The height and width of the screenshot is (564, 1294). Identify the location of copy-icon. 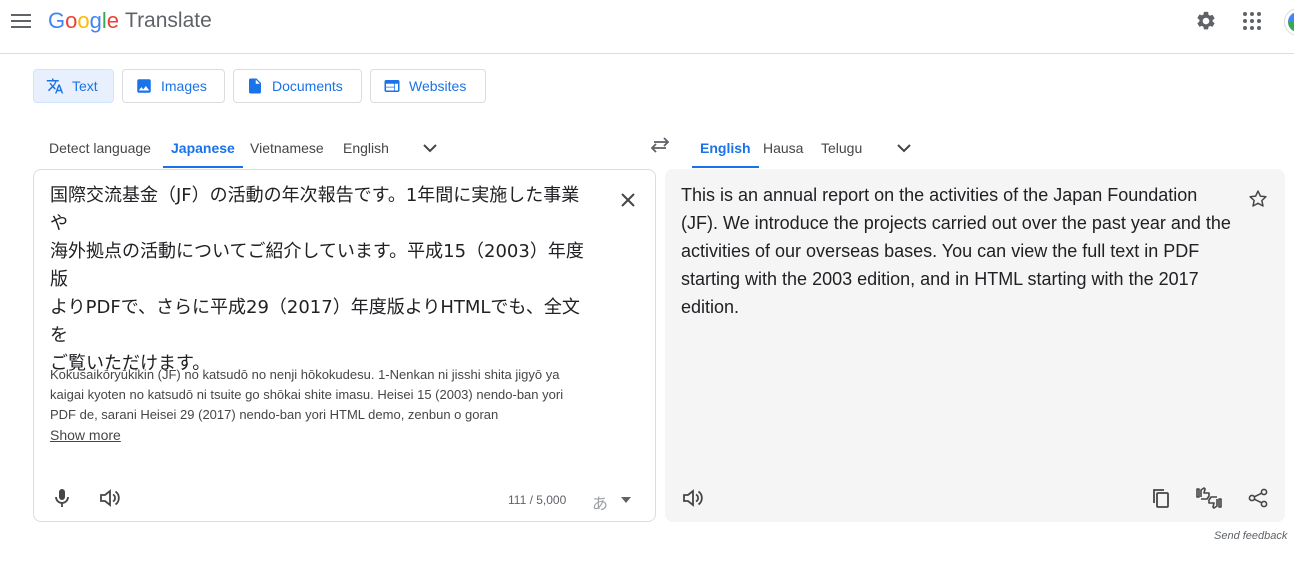
(1161, 498).